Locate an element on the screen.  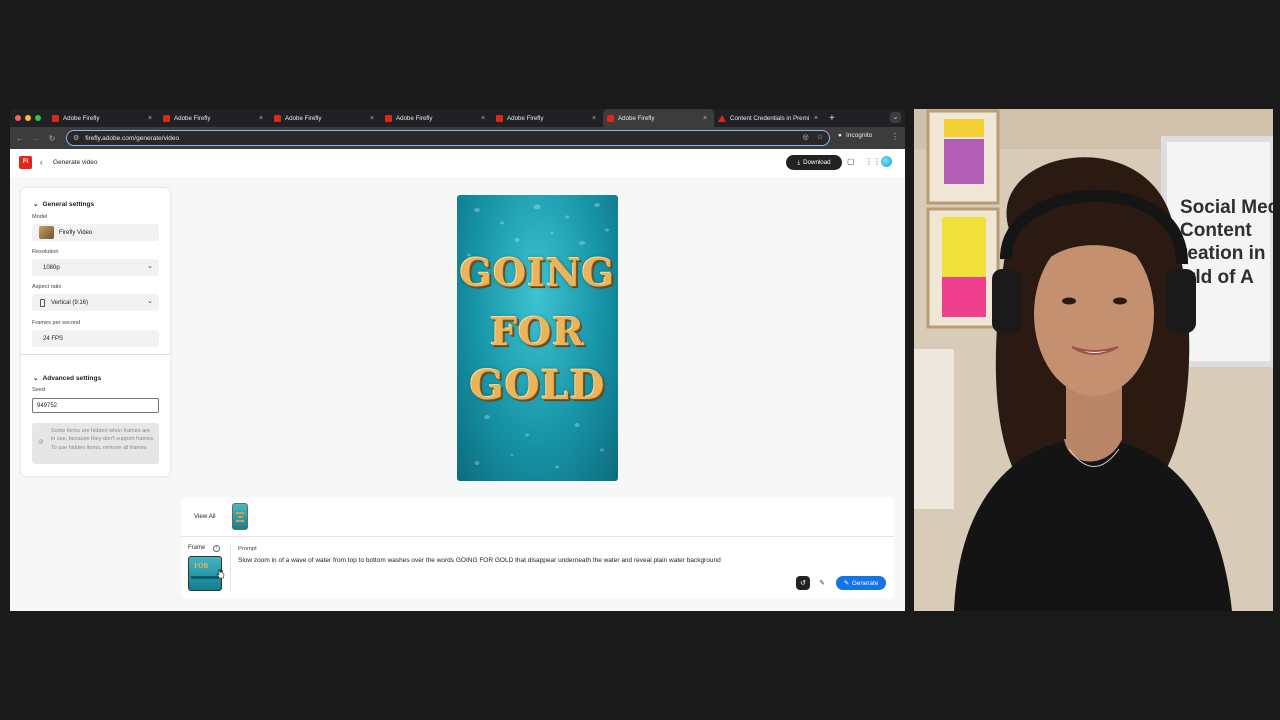
firefly-logo: Fi is located at coordinates (25, 162).